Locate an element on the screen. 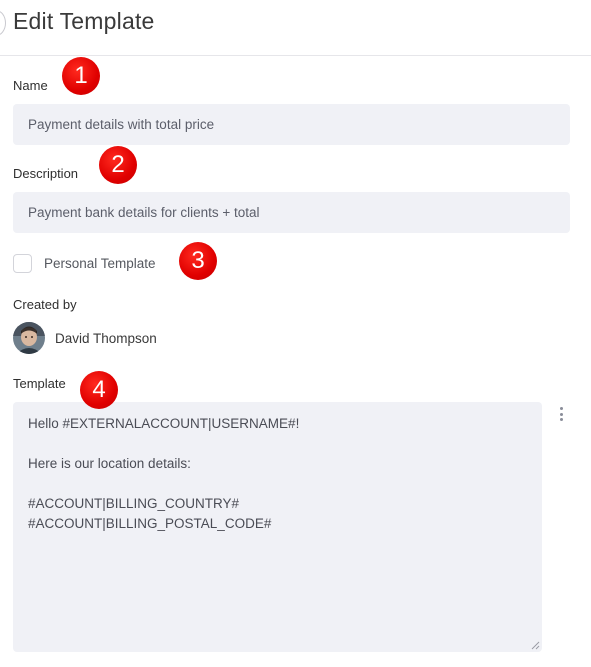  description-input: Payment bank details for clients + total is located at coordinates (291, 212).